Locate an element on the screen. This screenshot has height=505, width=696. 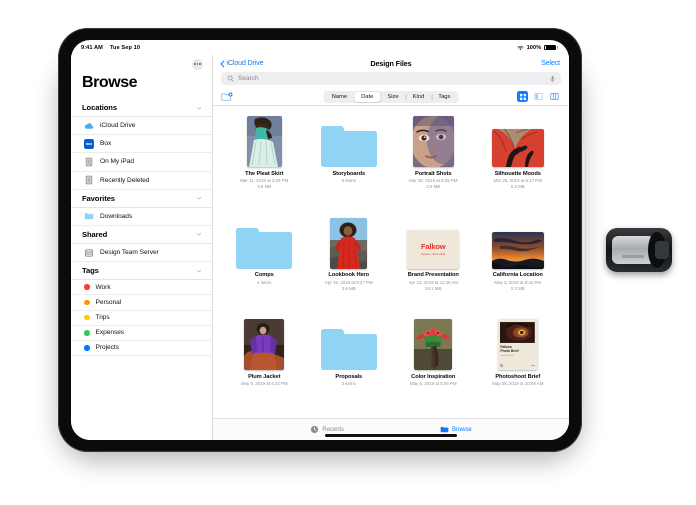
status-date: Tue Sep 10 is located at coordinates (125, 47).